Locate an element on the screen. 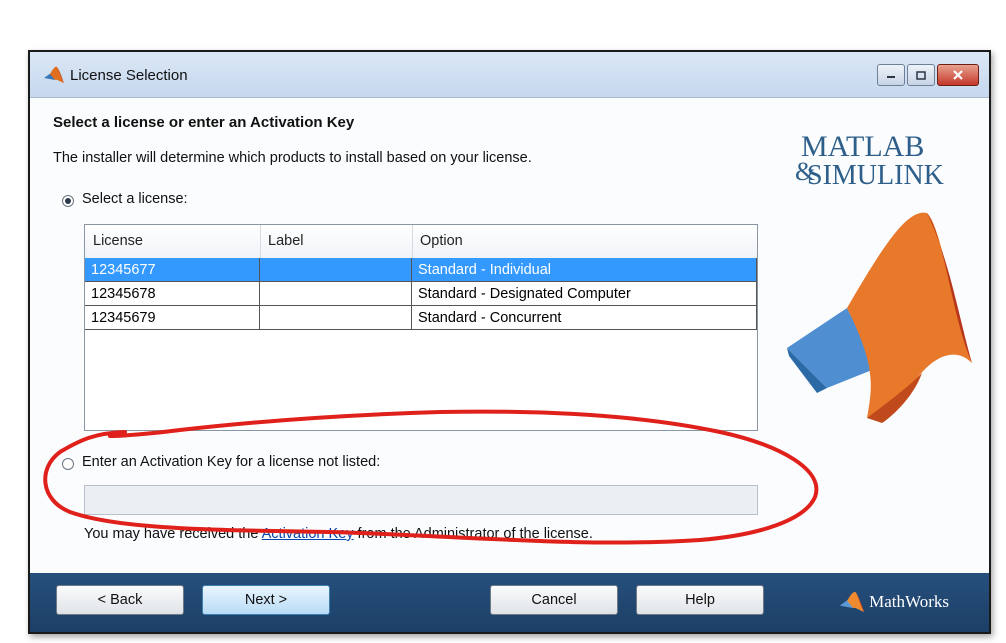 This screenshot has width=1006, height=643. license-cell: 12345678 is located at coordinates (172, 294).